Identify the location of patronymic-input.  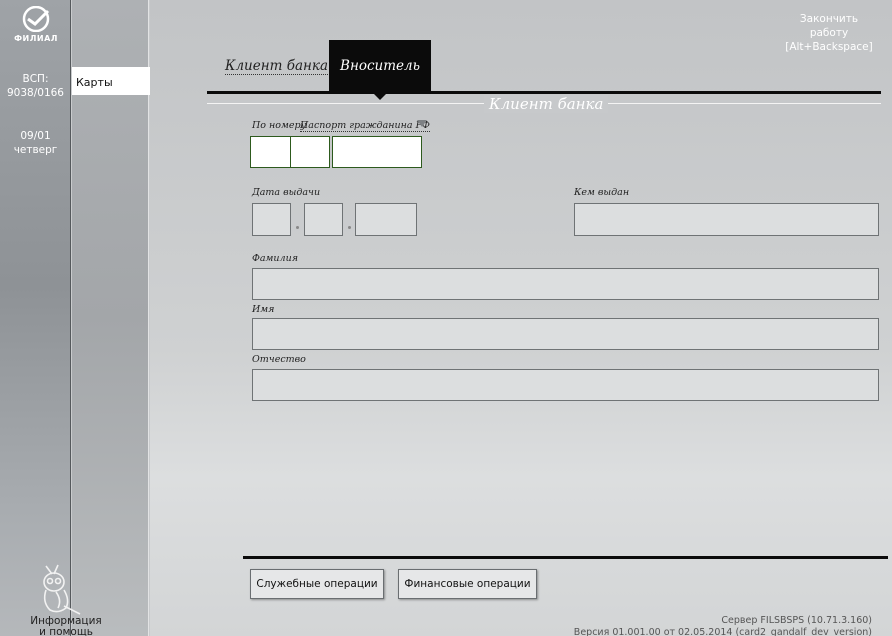
(565, 385).